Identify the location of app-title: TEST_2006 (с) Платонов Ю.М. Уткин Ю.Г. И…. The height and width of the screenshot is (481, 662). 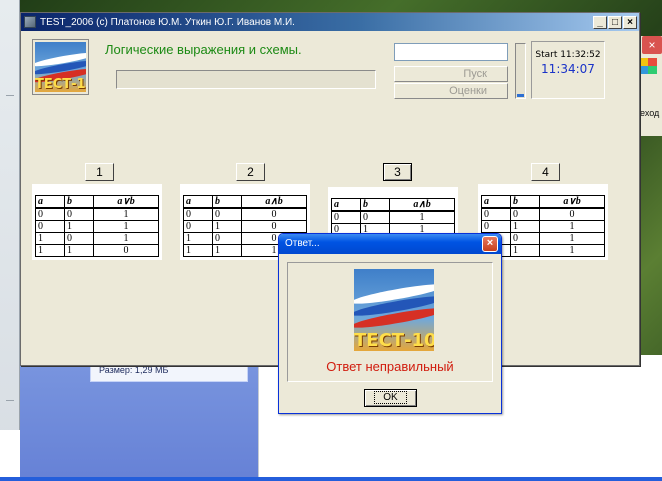
(167, 22).